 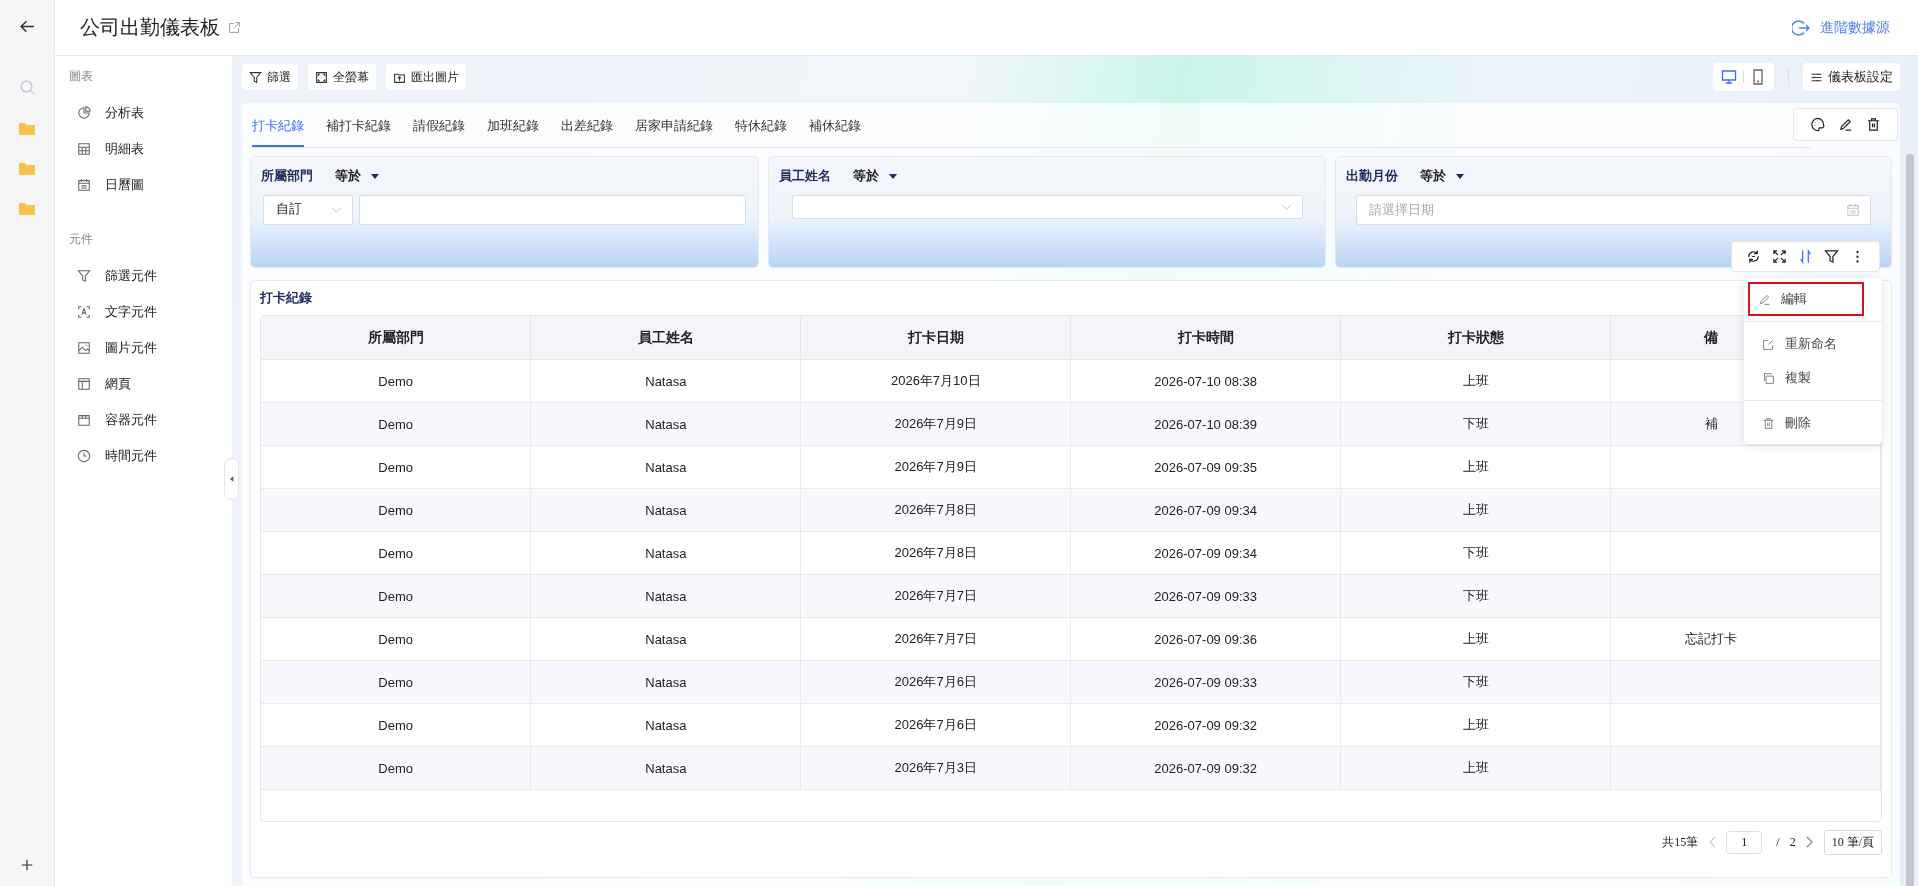 I want to click on table-cell: 2026年7月10日, so click(x=935, y=380).